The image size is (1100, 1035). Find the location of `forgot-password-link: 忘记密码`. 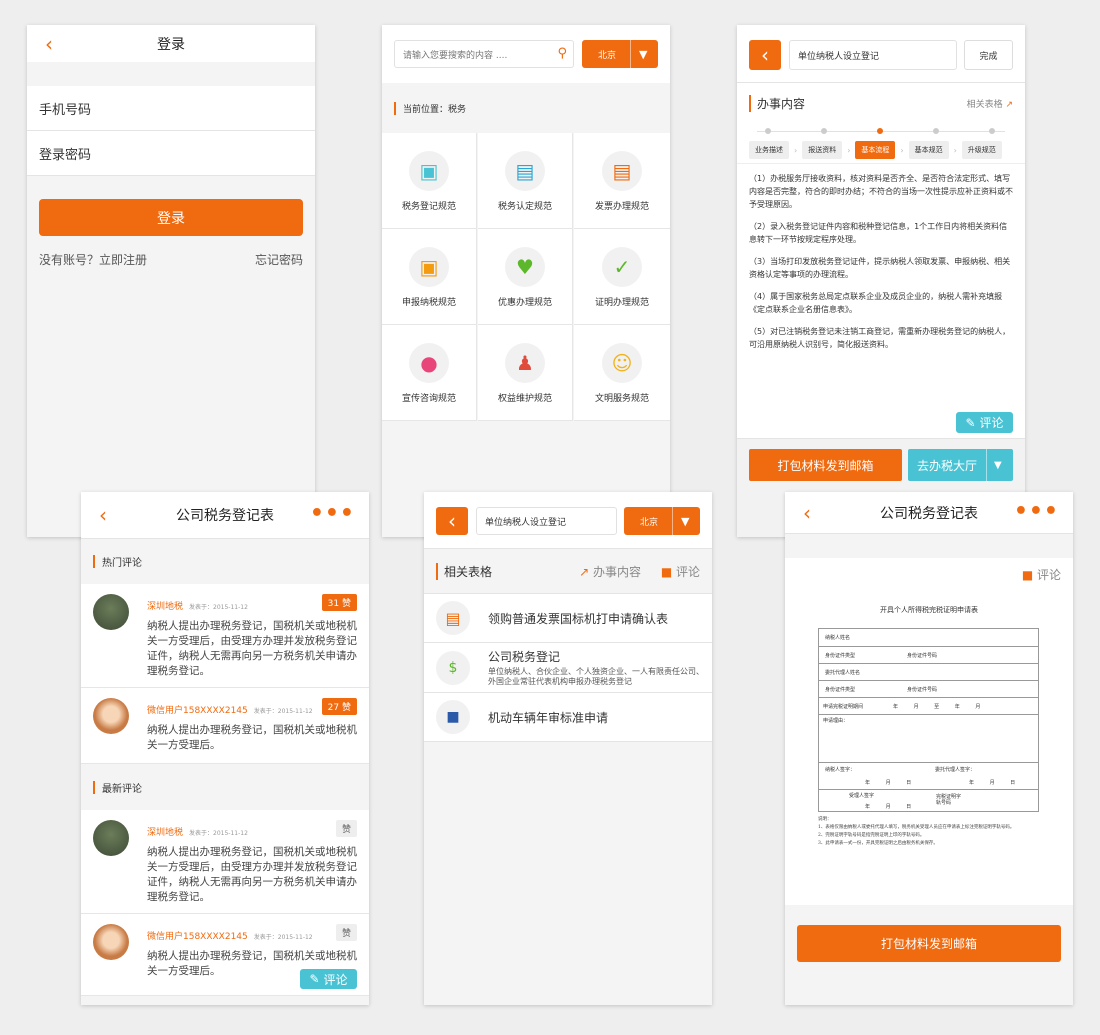

forgot-password-link: 忘记密码 is located at coordinates (279, 259).